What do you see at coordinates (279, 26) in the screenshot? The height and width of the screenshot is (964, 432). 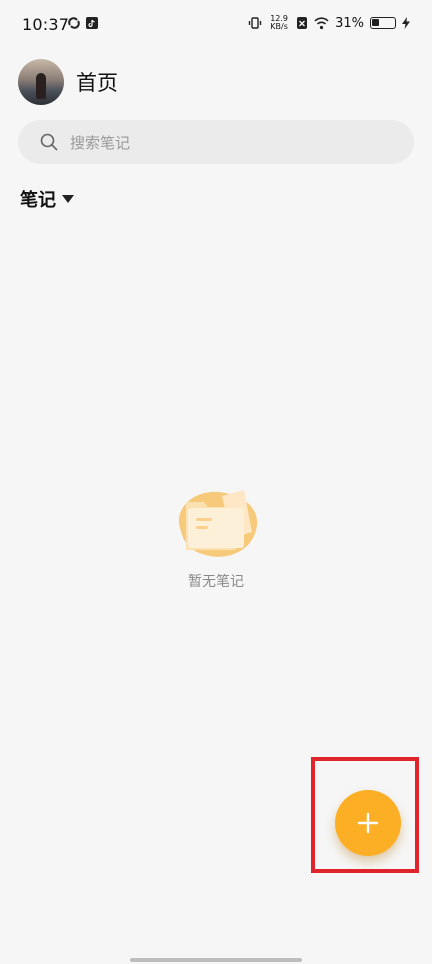 I see `net-speed-unit: KB/s` at bounding box center [279, 26].